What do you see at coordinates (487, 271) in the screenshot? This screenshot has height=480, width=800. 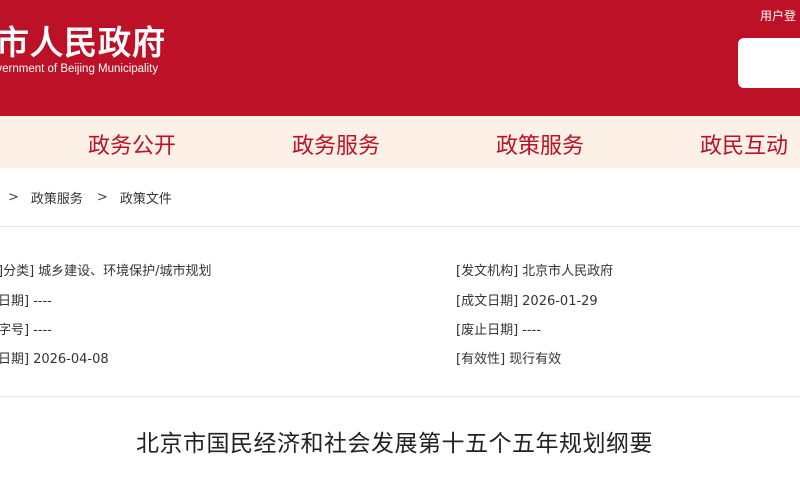 I see `meta-label: [发文机构]` at bounding box center [487, 271].